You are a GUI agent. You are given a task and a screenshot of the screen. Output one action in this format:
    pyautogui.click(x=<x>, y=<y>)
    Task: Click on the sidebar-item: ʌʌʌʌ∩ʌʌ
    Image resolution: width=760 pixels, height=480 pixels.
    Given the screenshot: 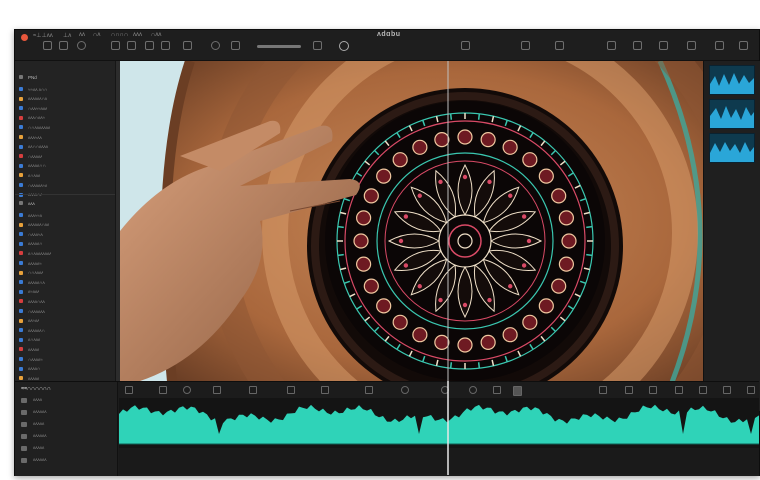 What is the action you would take?
    pyautogui.click(x=32, y=301)
    